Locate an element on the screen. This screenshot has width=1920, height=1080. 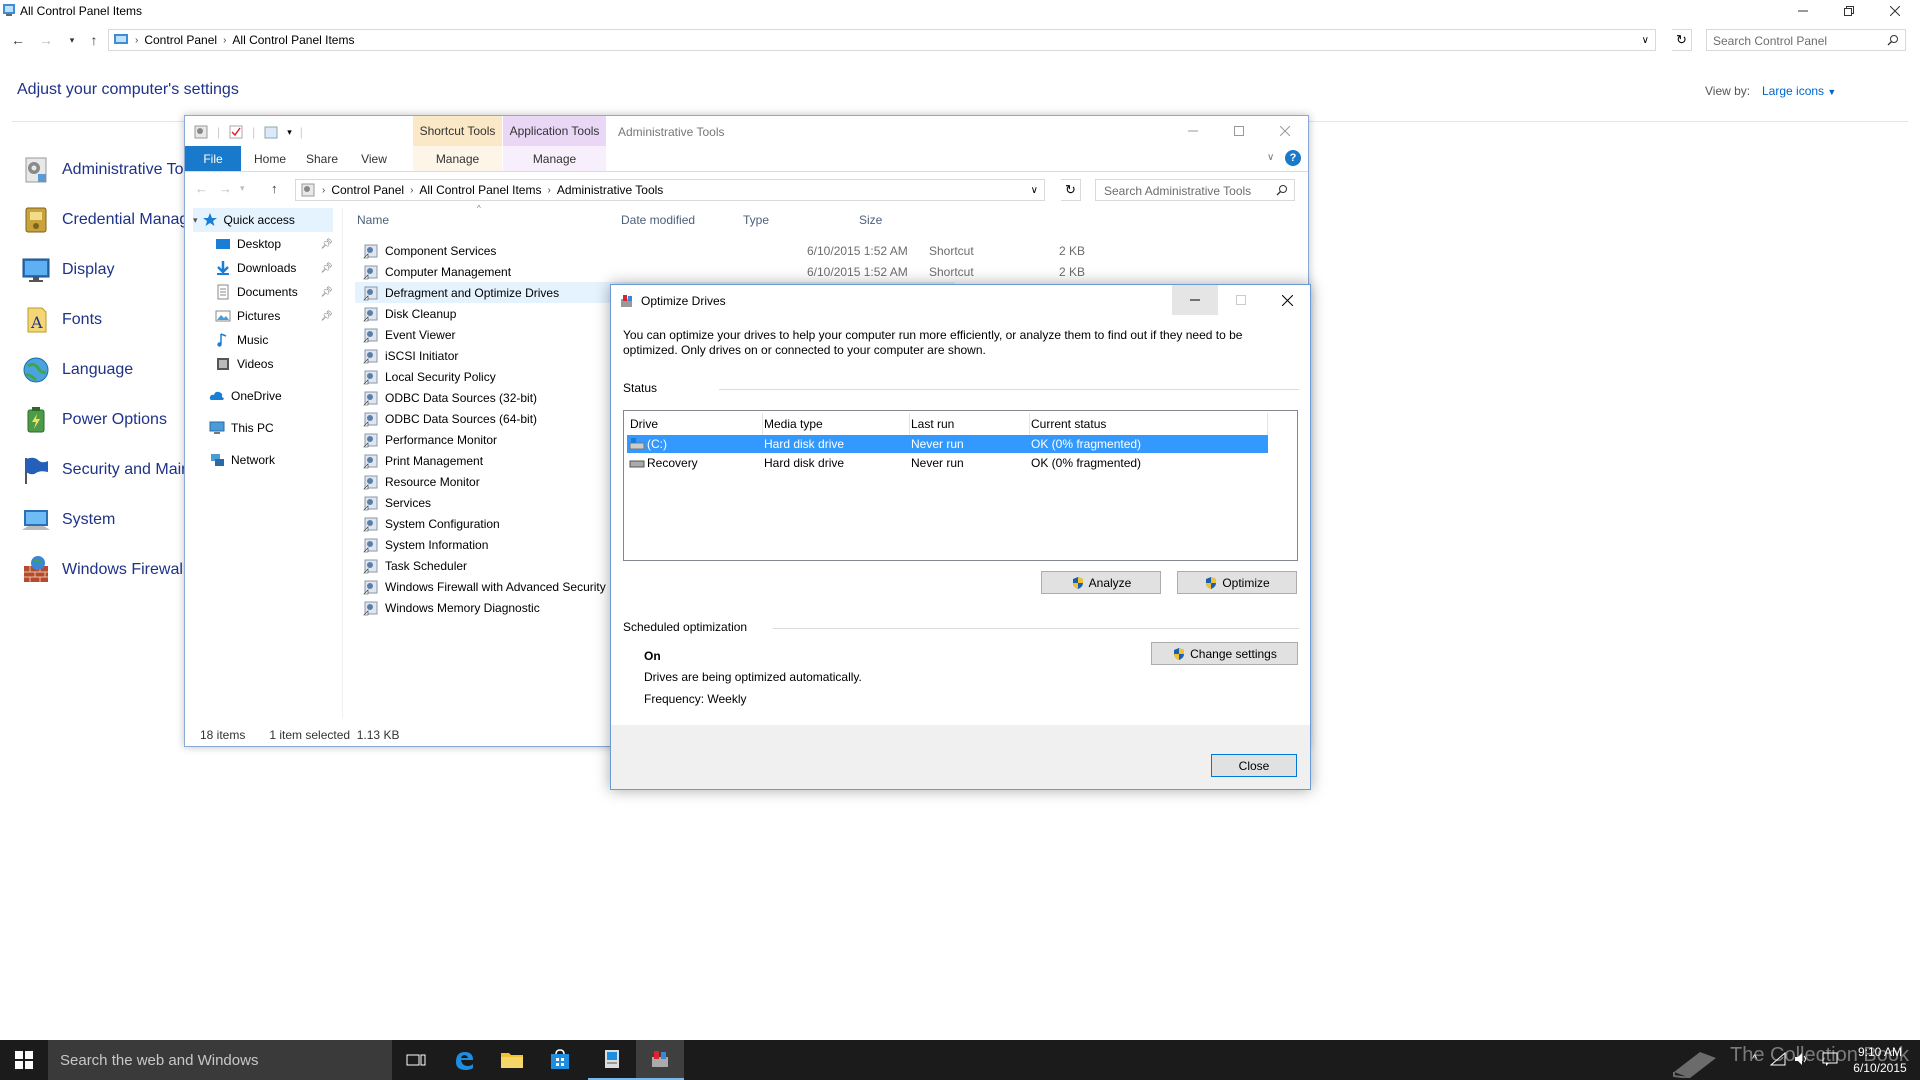
cp-item-language: Language is located at coordinates (105, 370).